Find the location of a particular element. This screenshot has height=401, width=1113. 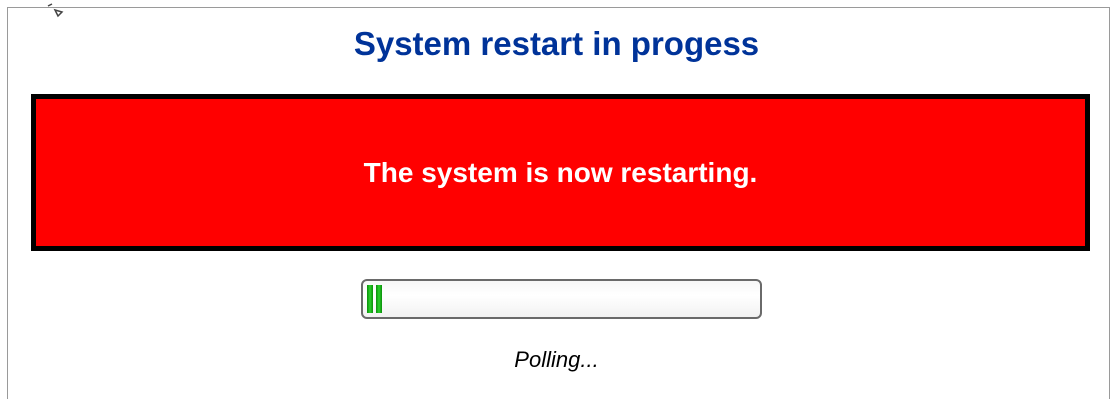

arrow-cursor-icon is located at coordinates (55, 10).